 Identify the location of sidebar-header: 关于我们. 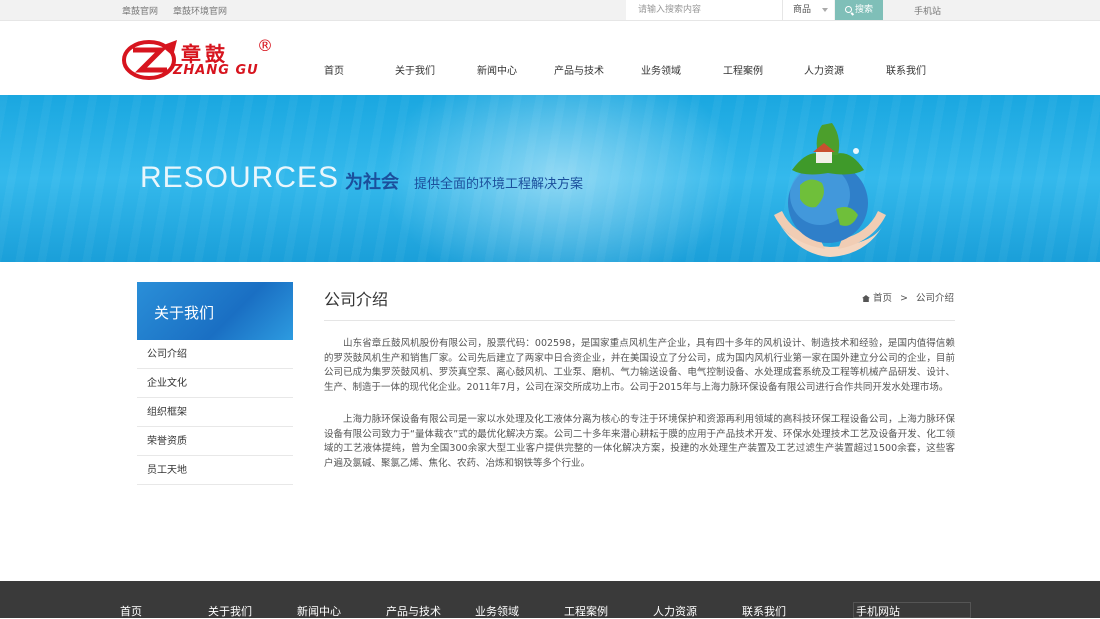
(215, 311).